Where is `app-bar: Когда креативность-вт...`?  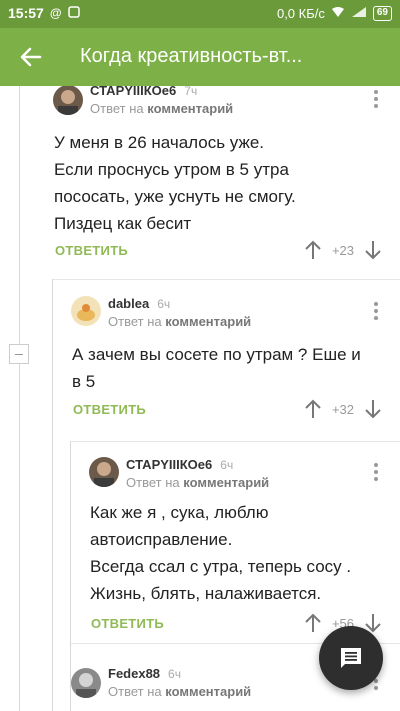
app-bar: Когда креативность-вт... is located at coordinates (200, 57).